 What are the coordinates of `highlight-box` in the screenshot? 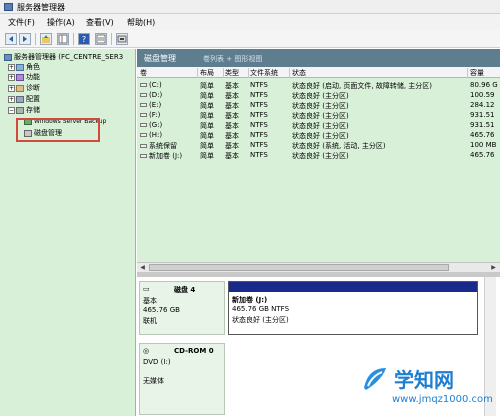 It's located at (58, 130).